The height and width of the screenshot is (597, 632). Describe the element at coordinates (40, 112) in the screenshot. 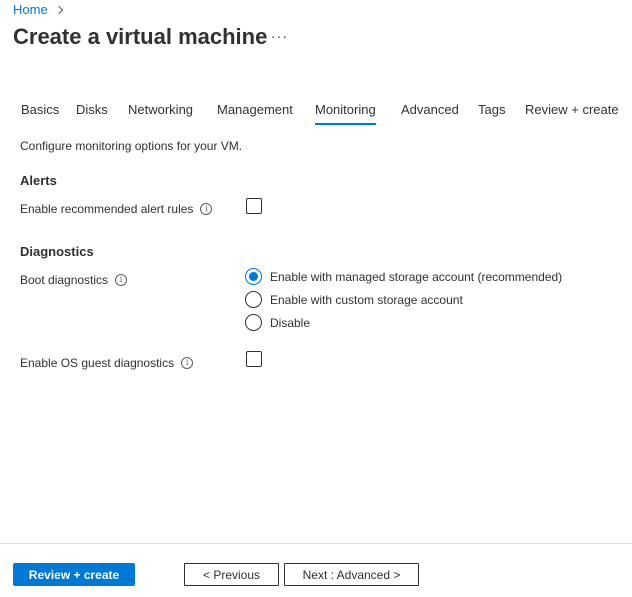

I see `tab-basics: Basics` at that location.